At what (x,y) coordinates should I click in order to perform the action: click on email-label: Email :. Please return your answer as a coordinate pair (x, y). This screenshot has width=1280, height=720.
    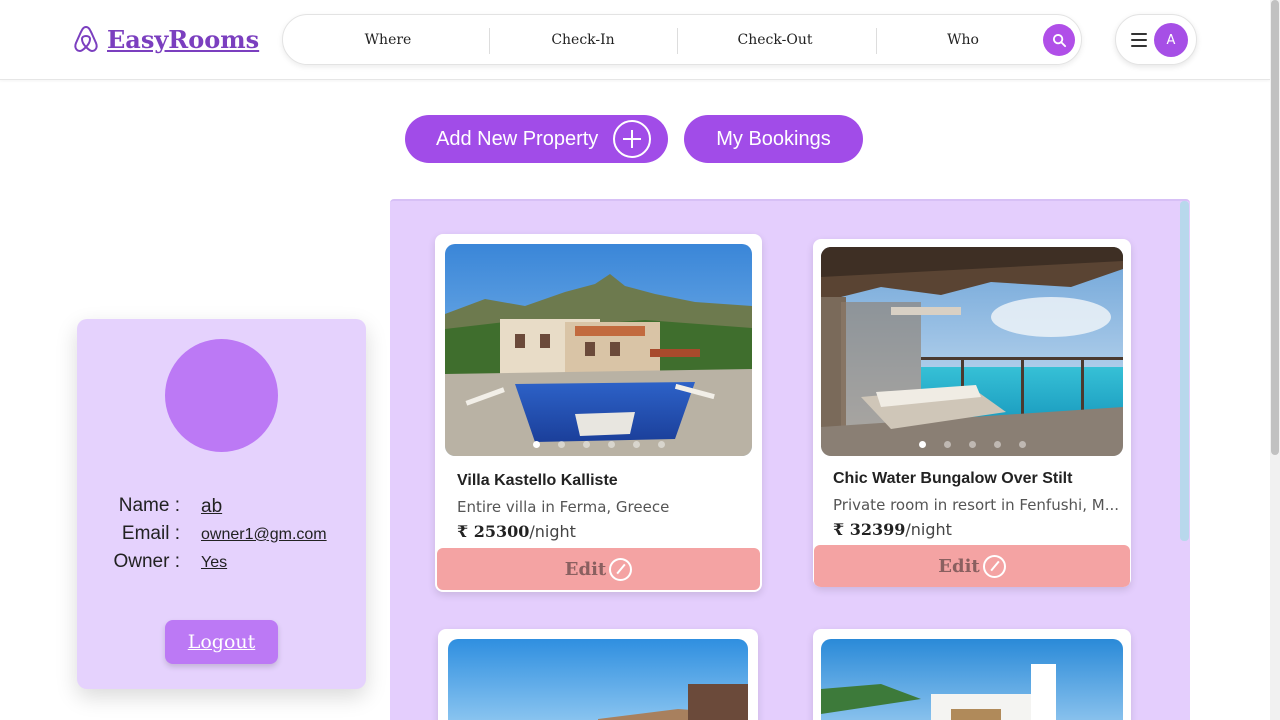
    Looking at the image, I should click on (150, 533).